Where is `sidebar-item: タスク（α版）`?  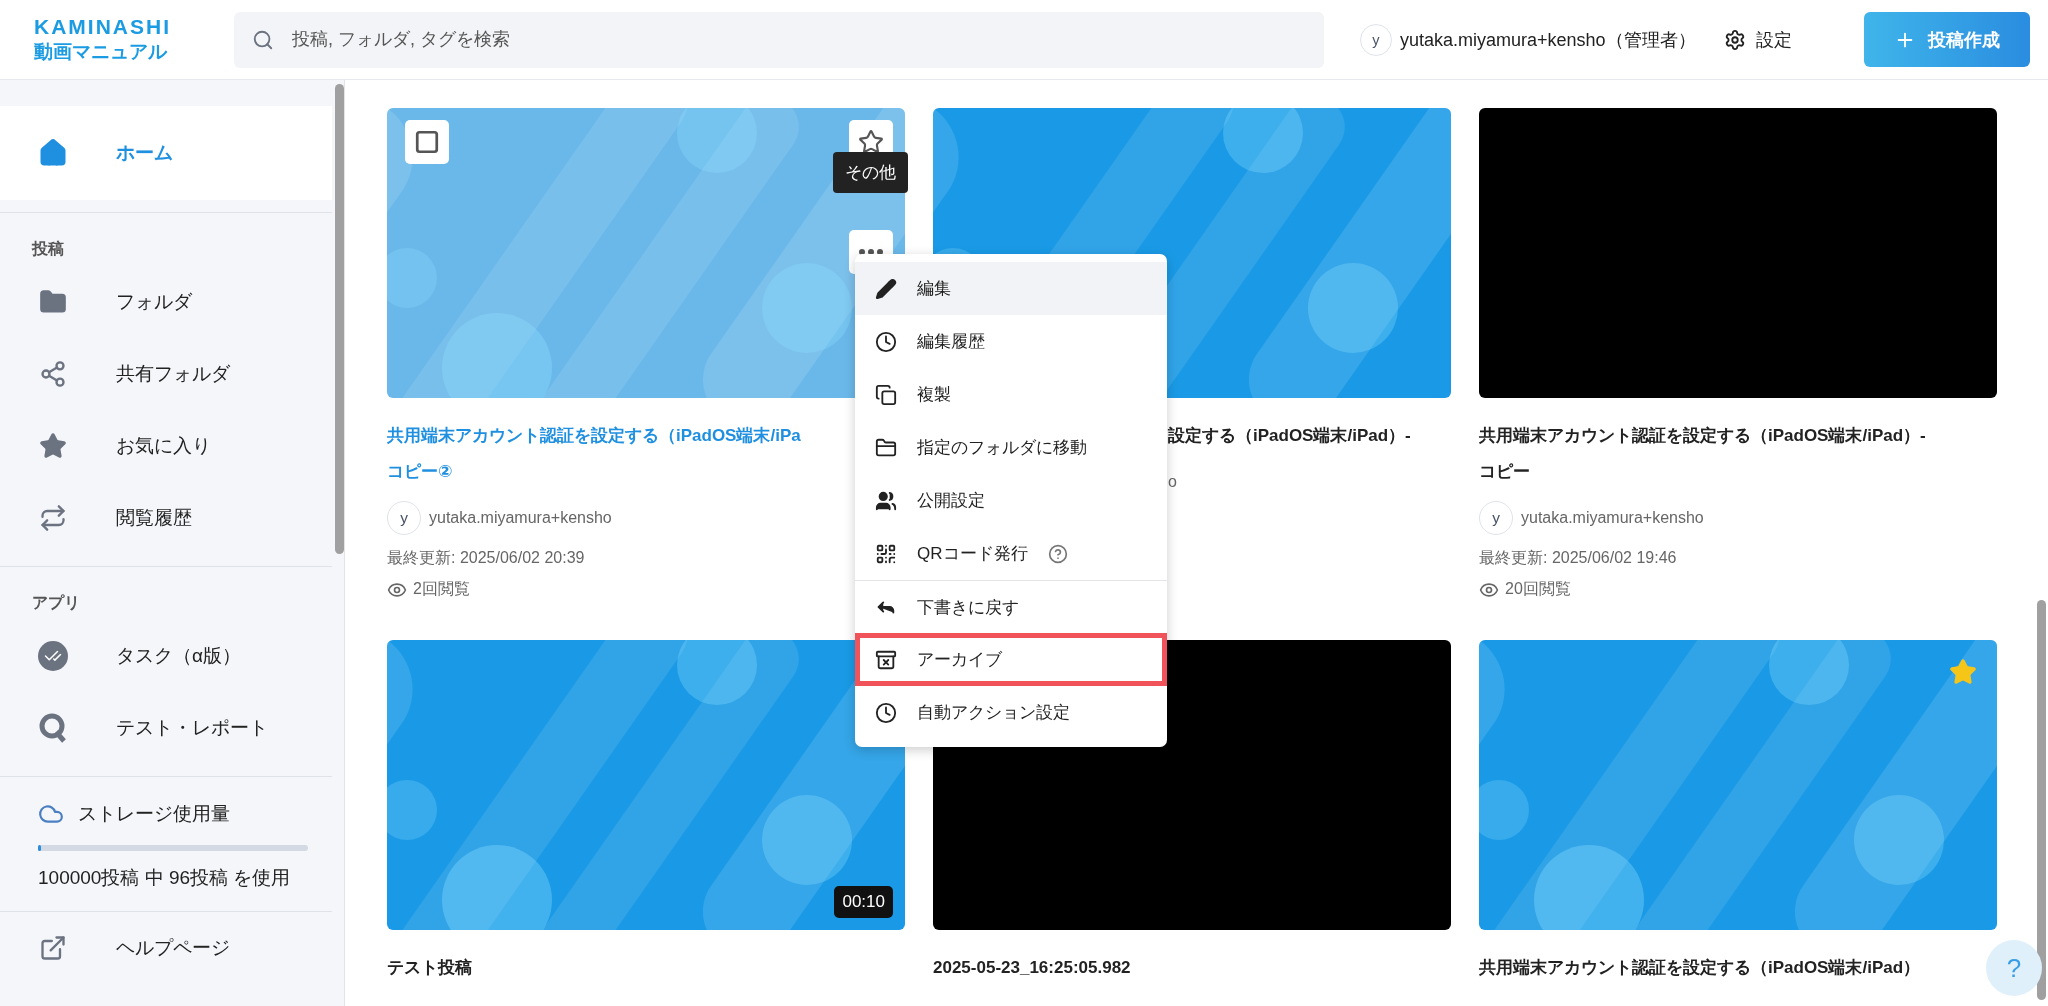
sidebar-item: タスク（α版） is located at coordinates (166, 656).